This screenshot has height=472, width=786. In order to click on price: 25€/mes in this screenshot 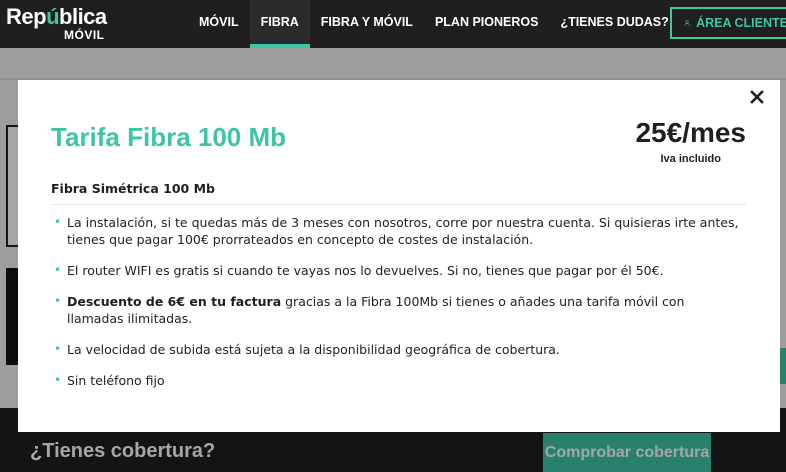, I will do `click(690, 132)`.